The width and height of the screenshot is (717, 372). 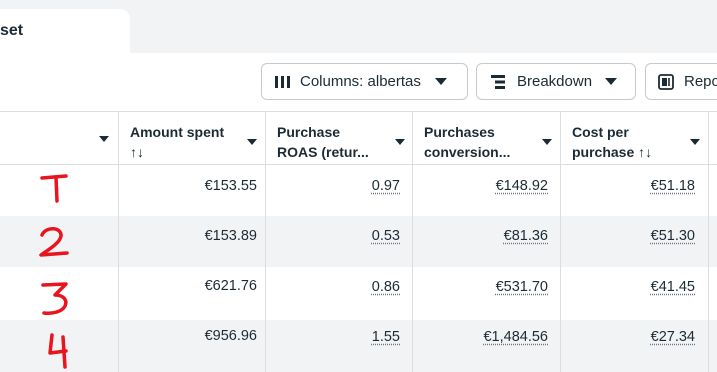 I want to click on roas-cell: 1.55, so click(x=386, y=337).